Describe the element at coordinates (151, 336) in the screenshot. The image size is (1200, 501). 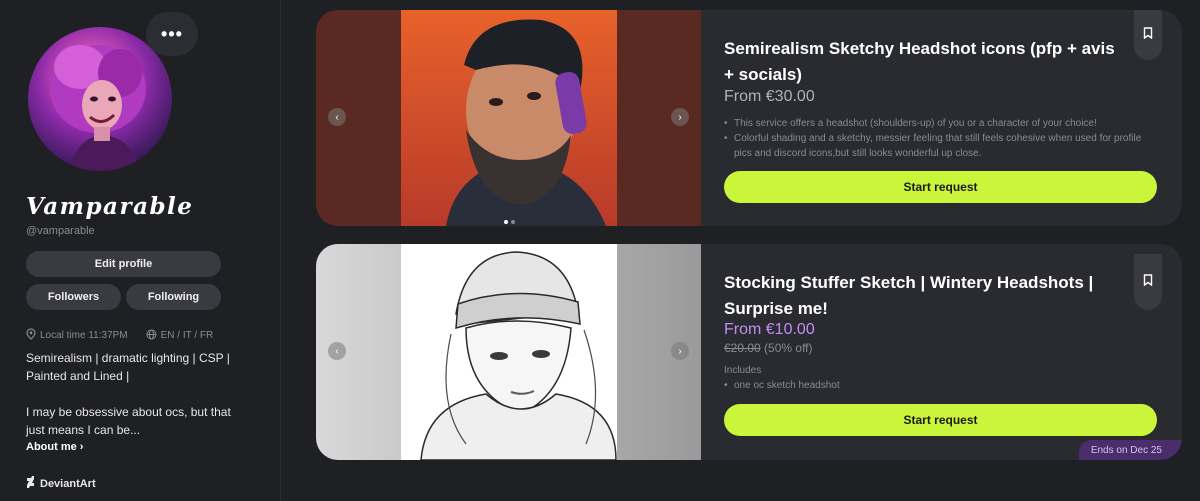
I see `globe-icon` at that location.